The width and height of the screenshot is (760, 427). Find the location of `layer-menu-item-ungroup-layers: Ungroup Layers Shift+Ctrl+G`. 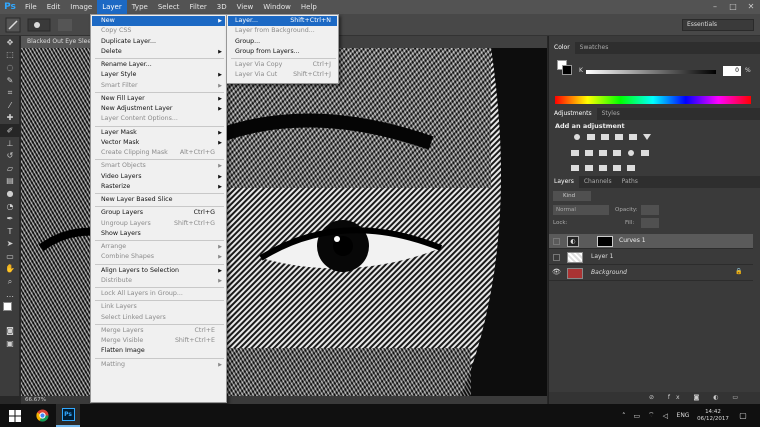

layer-menu-item-ungroup-layers: Ungroup Layers Shift+Ctrl+G is located at coordinates (158, 224).